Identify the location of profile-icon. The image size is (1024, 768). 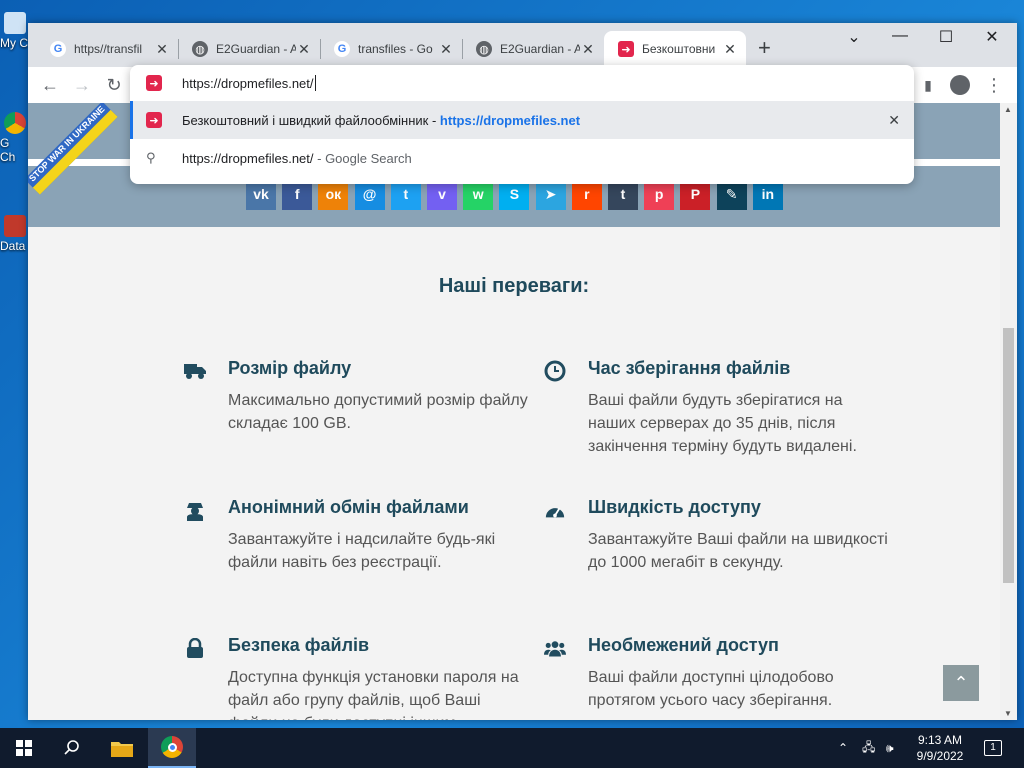
(960, 85).